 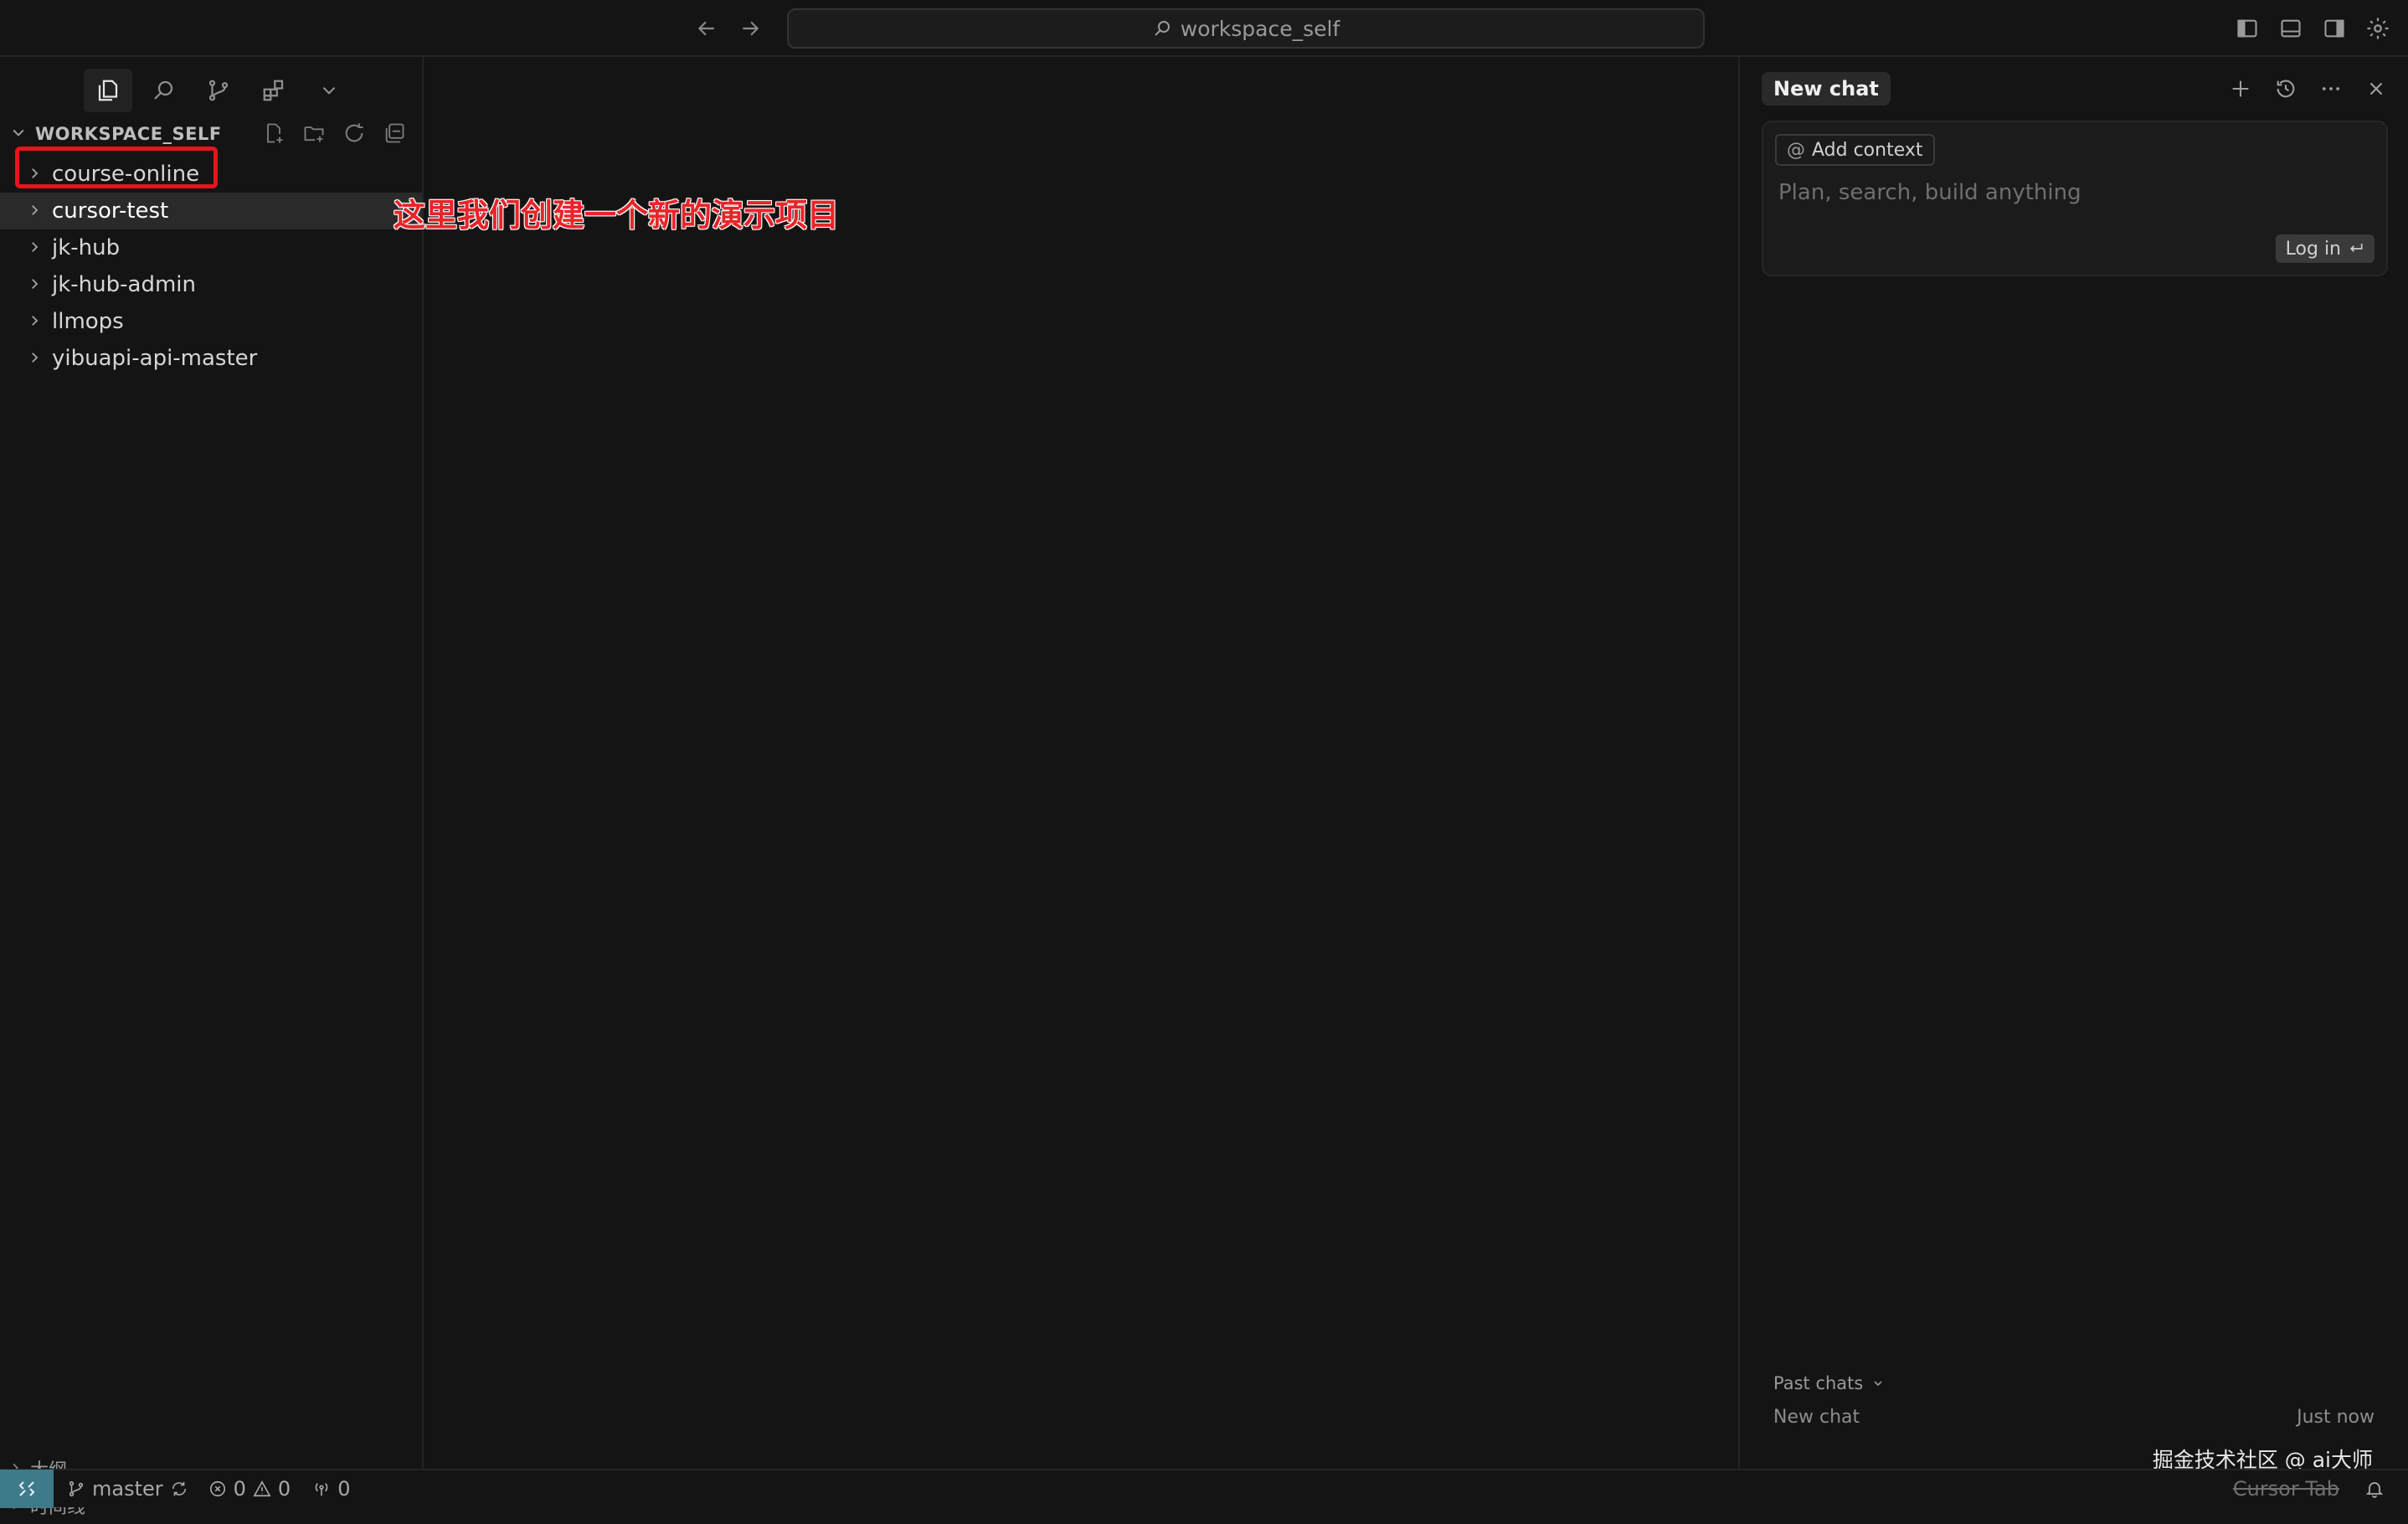 I want to click on annotation-text: 这里我们创建一个新的演示项目, so click(x=617, y=216).